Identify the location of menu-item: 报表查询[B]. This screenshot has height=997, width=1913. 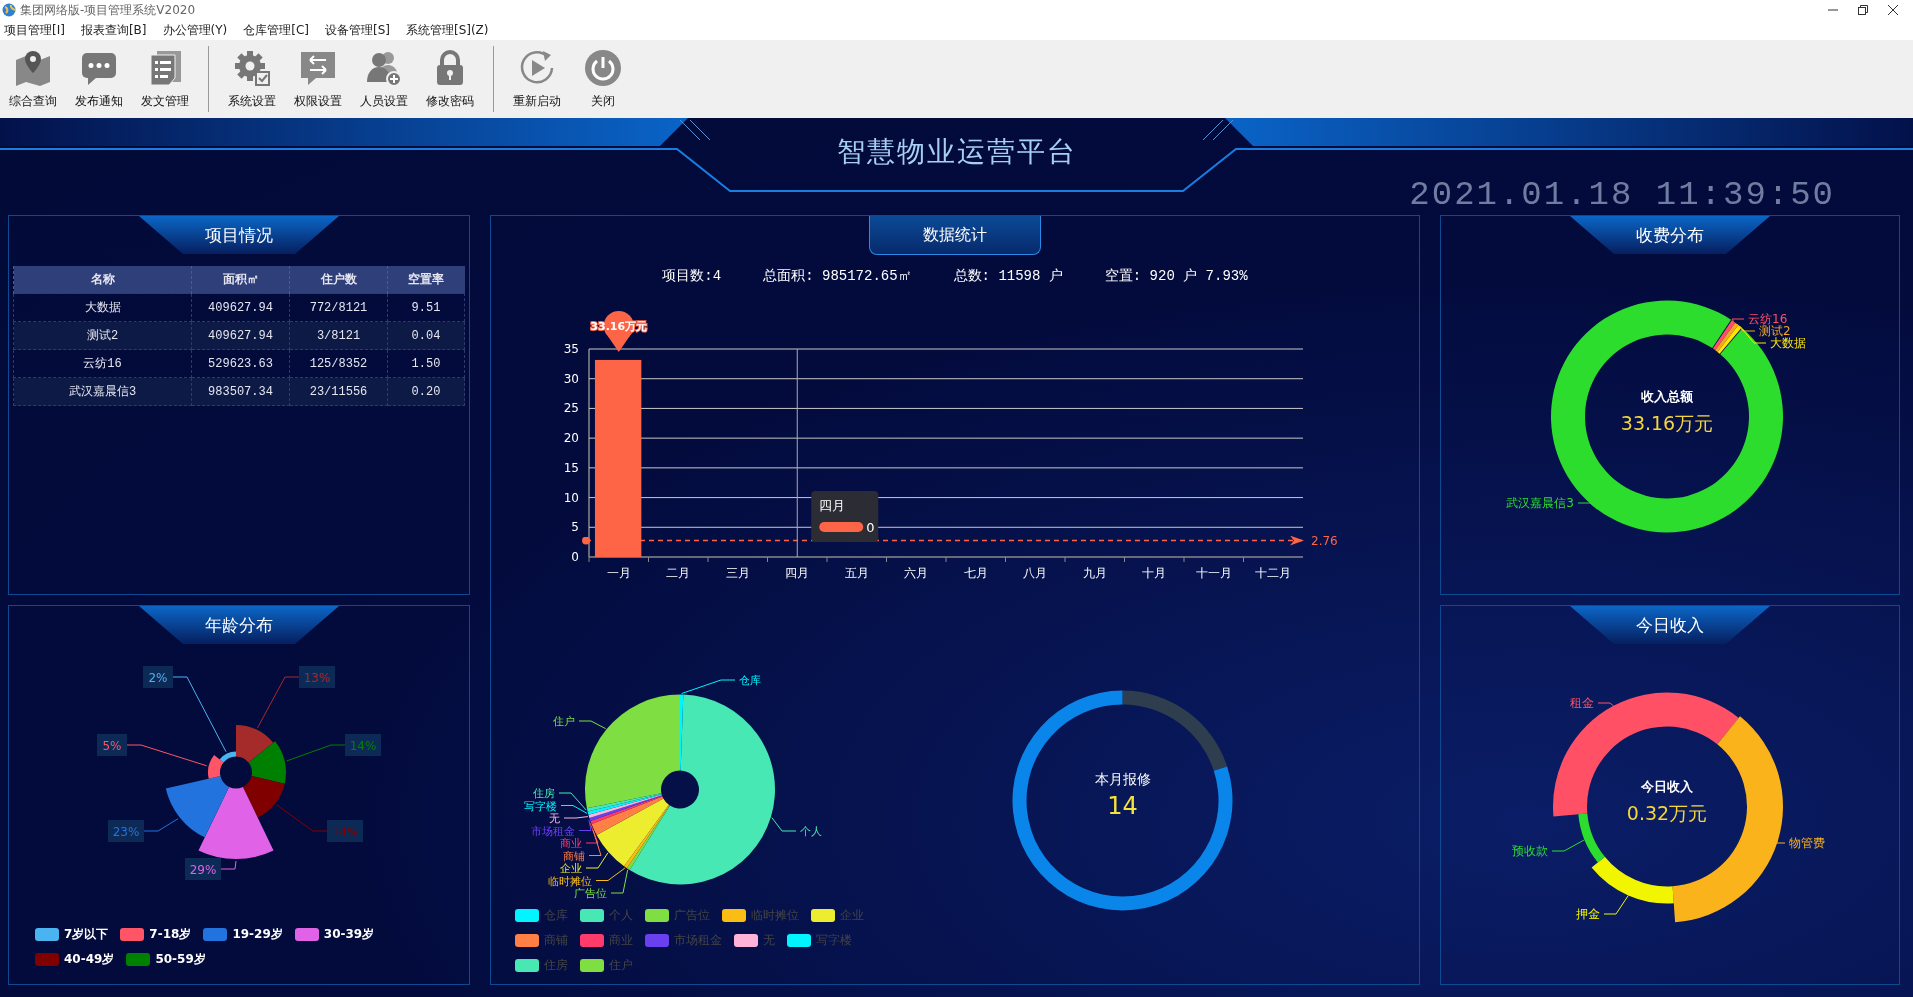
(113, 30).